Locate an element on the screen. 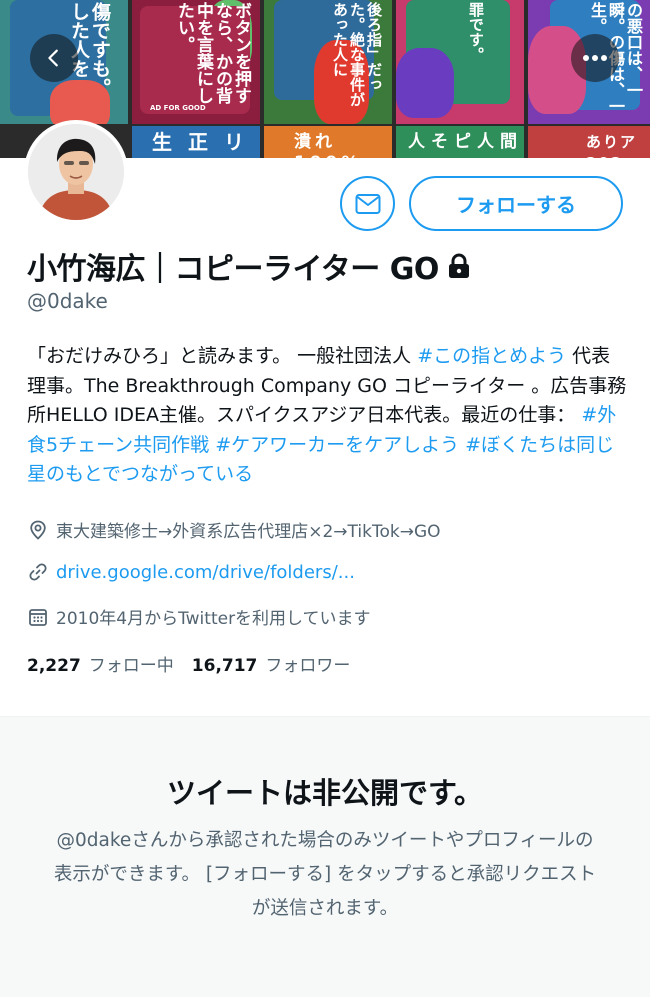 The width and height of the screenshot is (650, 997). banner-tile-text: ありア202 is located at coordinates (612, 145).